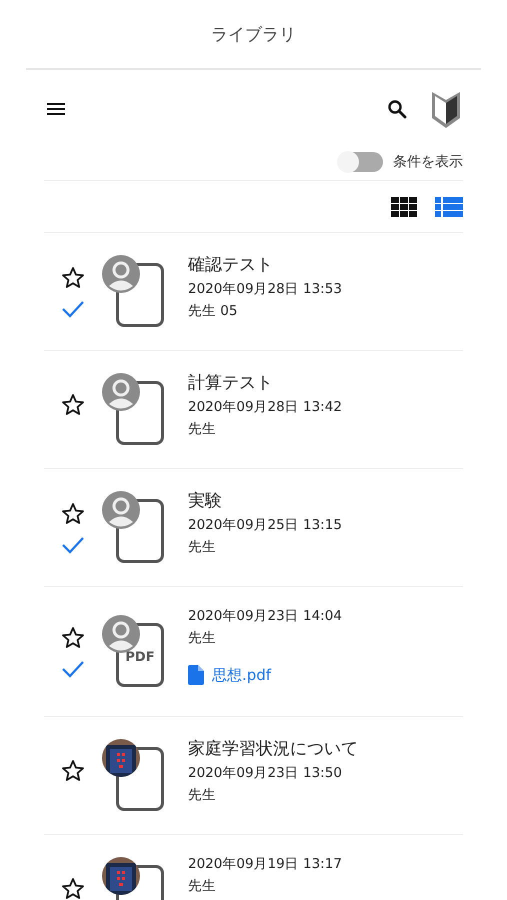 The image size is (507, 900). What do you see at coordinates (196, 675) in the screenshot?
I see `file-icon` at bounding box center [196, 675].